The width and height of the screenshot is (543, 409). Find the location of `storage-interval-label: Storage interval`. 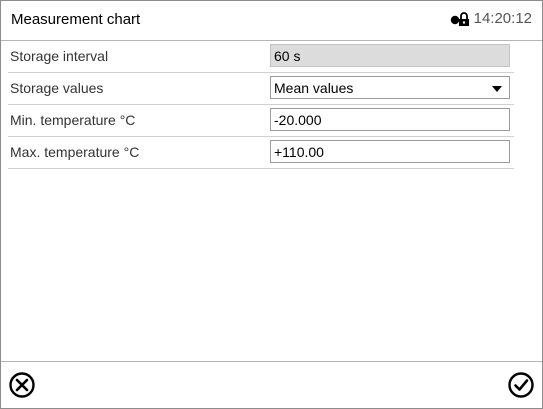

storage-interval-label: Storage interval is located at coordinates (59, 56).